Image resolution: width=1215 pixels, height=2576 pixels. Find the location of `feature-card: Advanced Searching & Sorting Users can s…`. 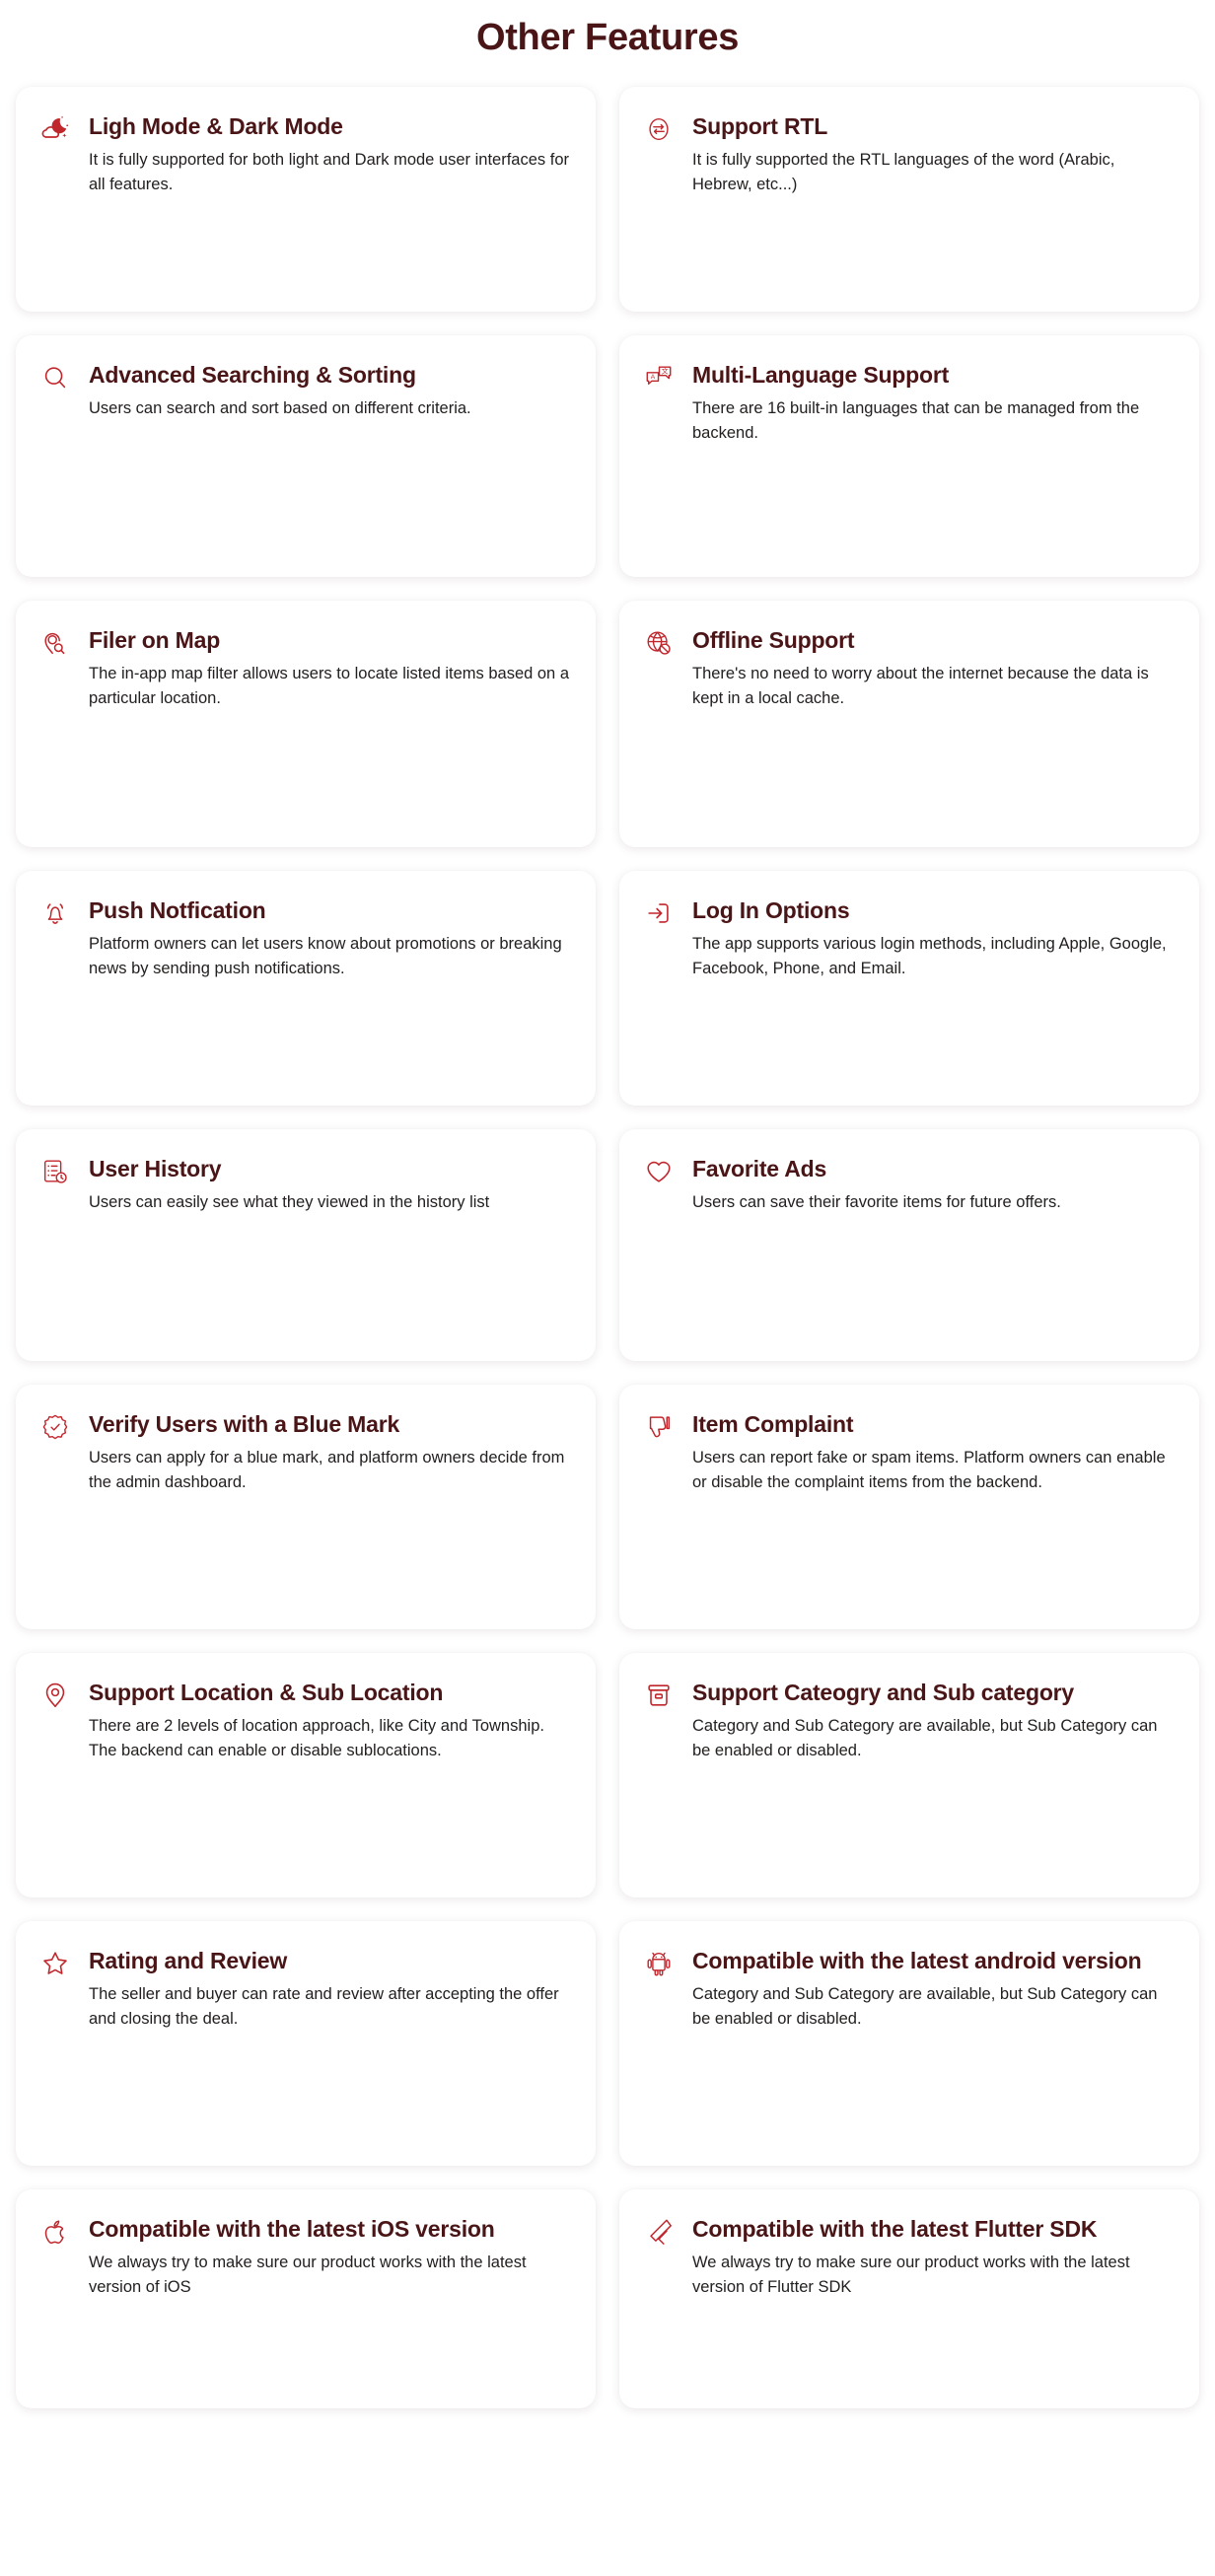

feature-card: Advanced Searching & Sorting Users can s… is located at coordinates (306, 455).